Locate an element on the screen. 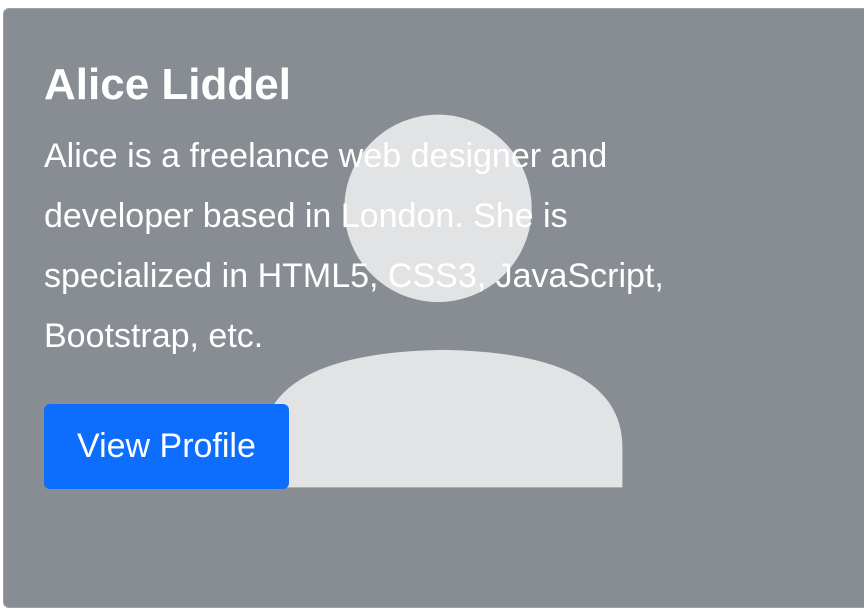 This screenshot has width=864, height=608. view-profile-button: View Profile is located at coordinates (166, 446).